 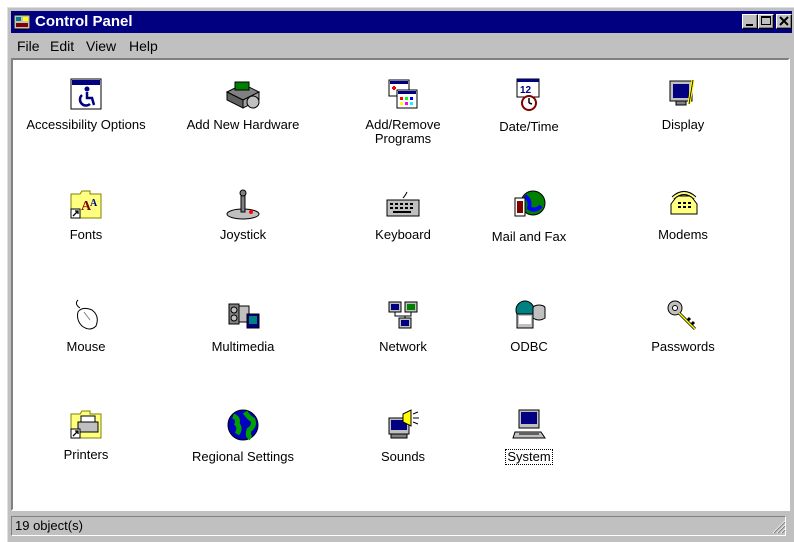 I want to click on item-odbc: ODBC, so click(x=529, y=327).